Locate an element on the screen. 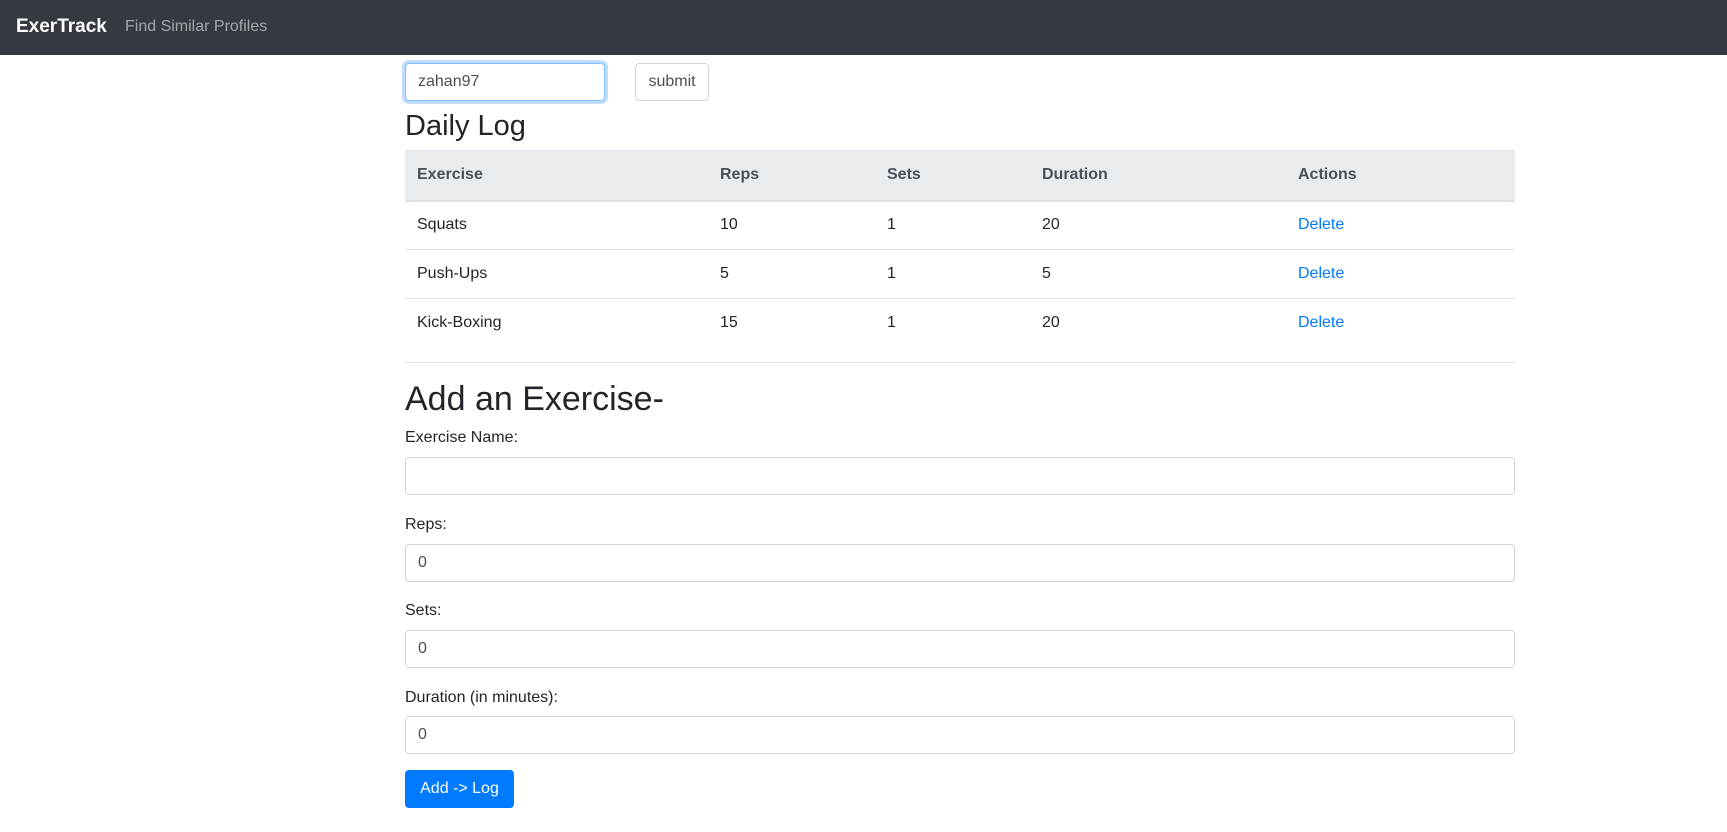 The height and width of the screenshot is (832, 1727). section-divider is located at coordinates (960, 362).